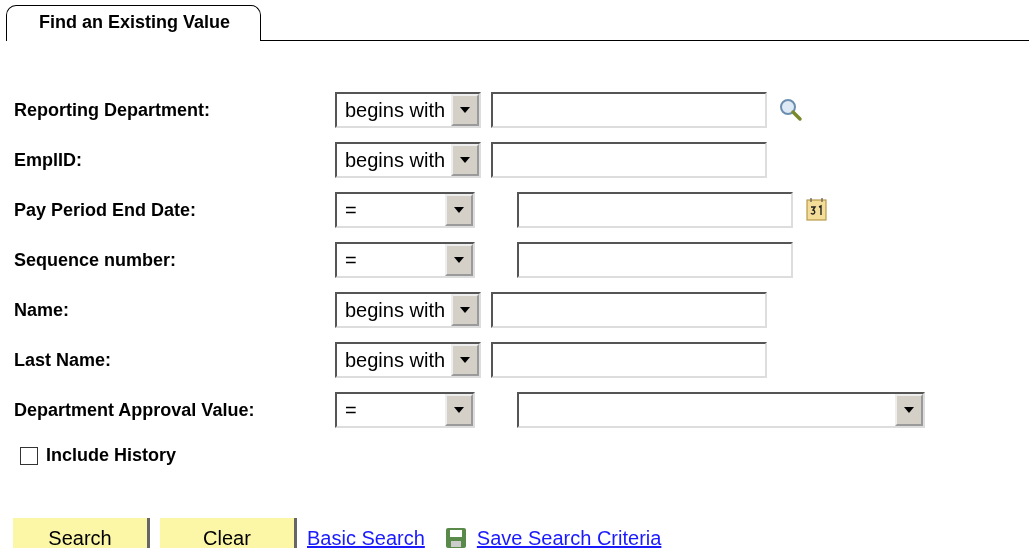 The image size is (1029, 548). Describe the element at coordinates (817, 210) in the screenshot. I see `calendar-icon` at that location.